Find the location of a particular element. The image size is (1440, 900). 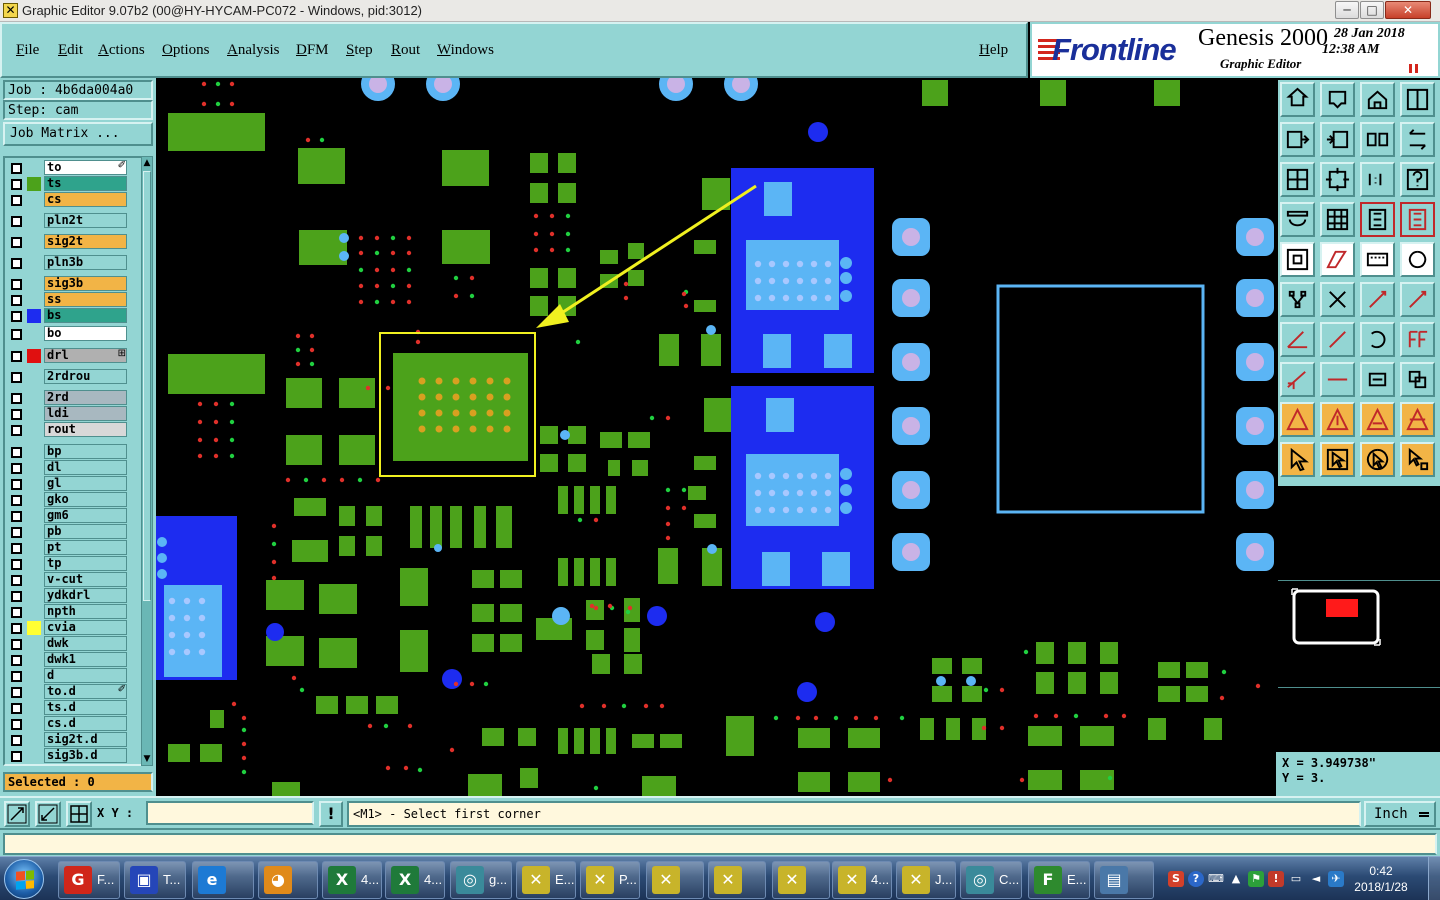

tray-sync-icon: ✈ is located at coordinates (1336, 879).